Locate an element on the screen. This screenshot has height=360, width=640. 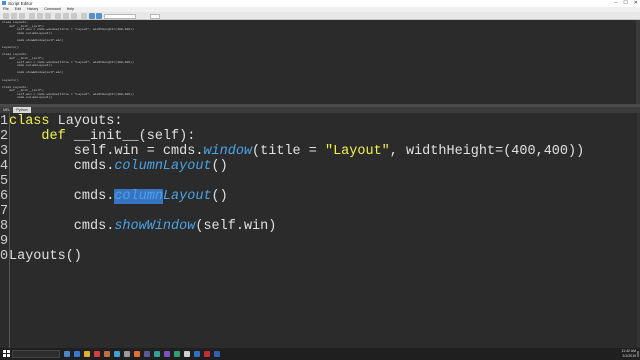
maya-icon is located at coordinates (177, 354).